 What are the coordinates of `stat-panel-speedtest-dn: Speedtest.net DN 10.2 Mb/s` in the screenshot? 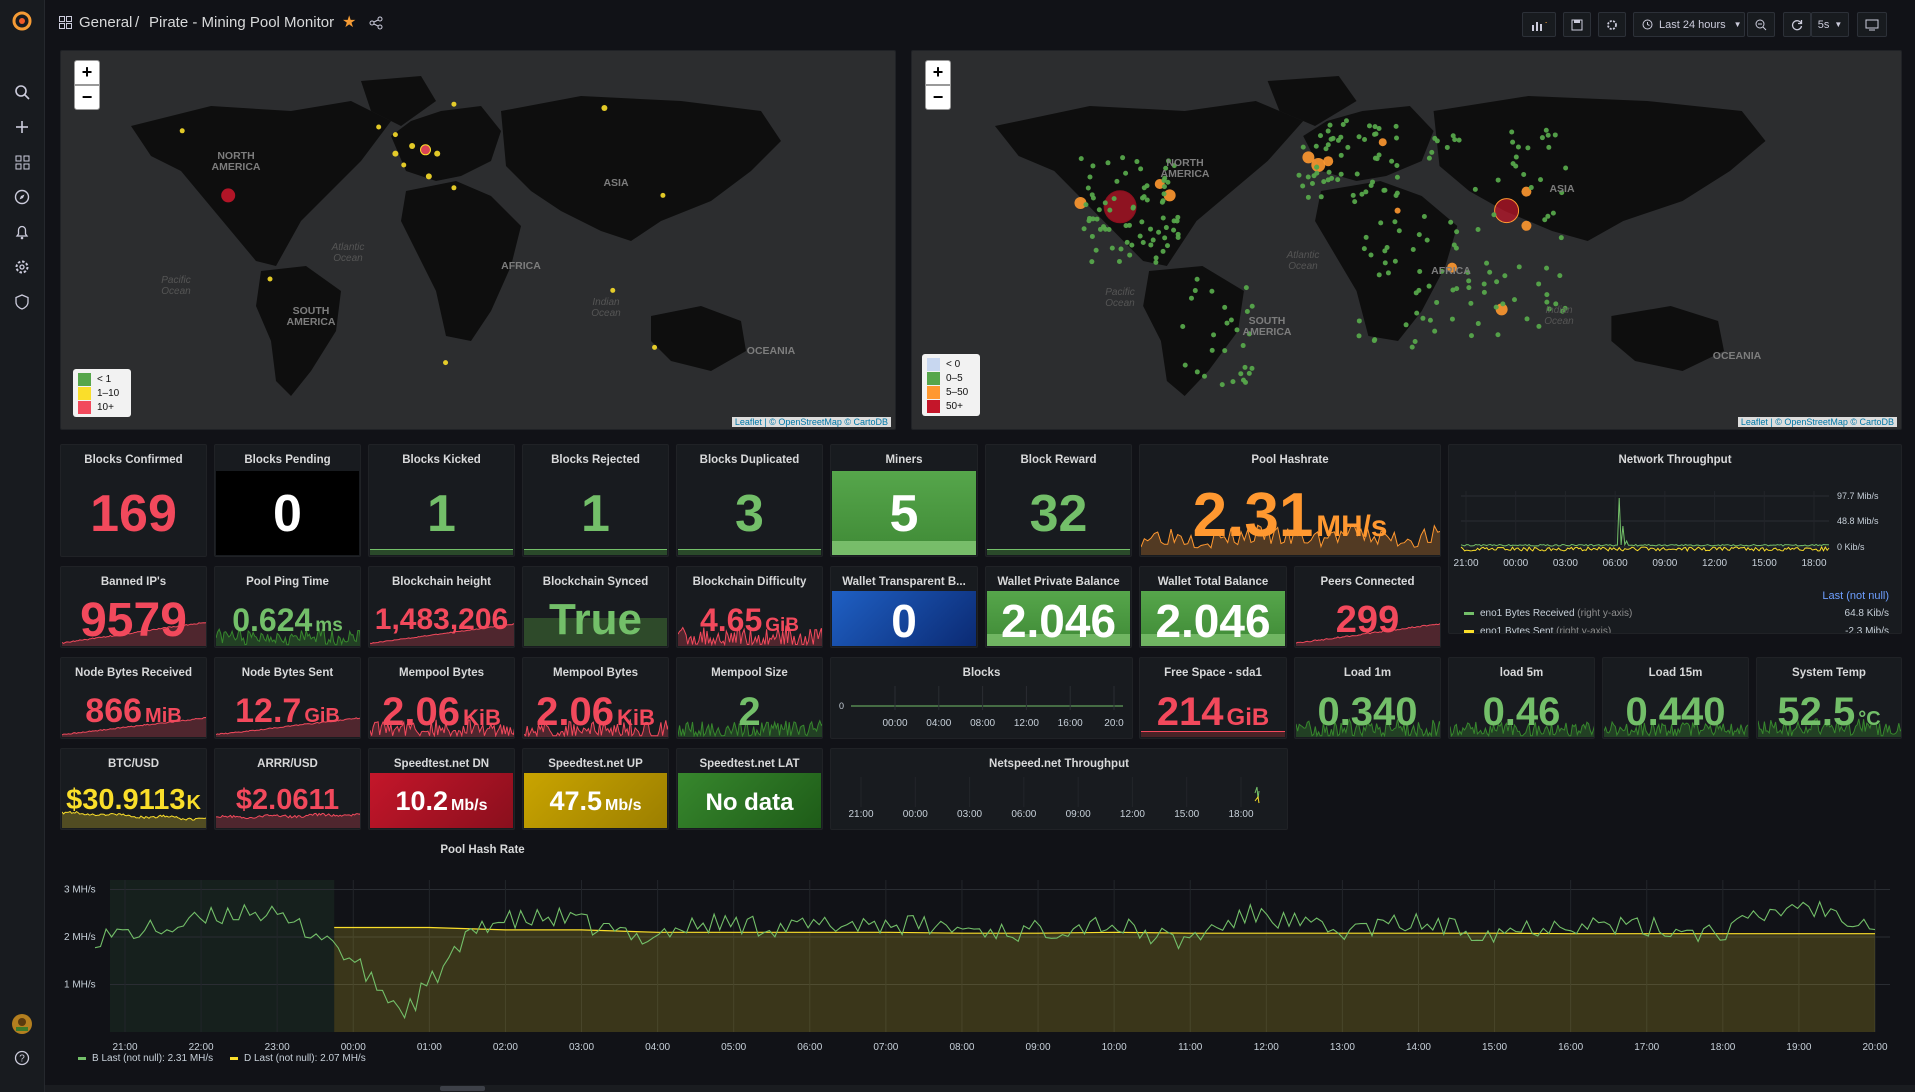 It's located at (441, 789).